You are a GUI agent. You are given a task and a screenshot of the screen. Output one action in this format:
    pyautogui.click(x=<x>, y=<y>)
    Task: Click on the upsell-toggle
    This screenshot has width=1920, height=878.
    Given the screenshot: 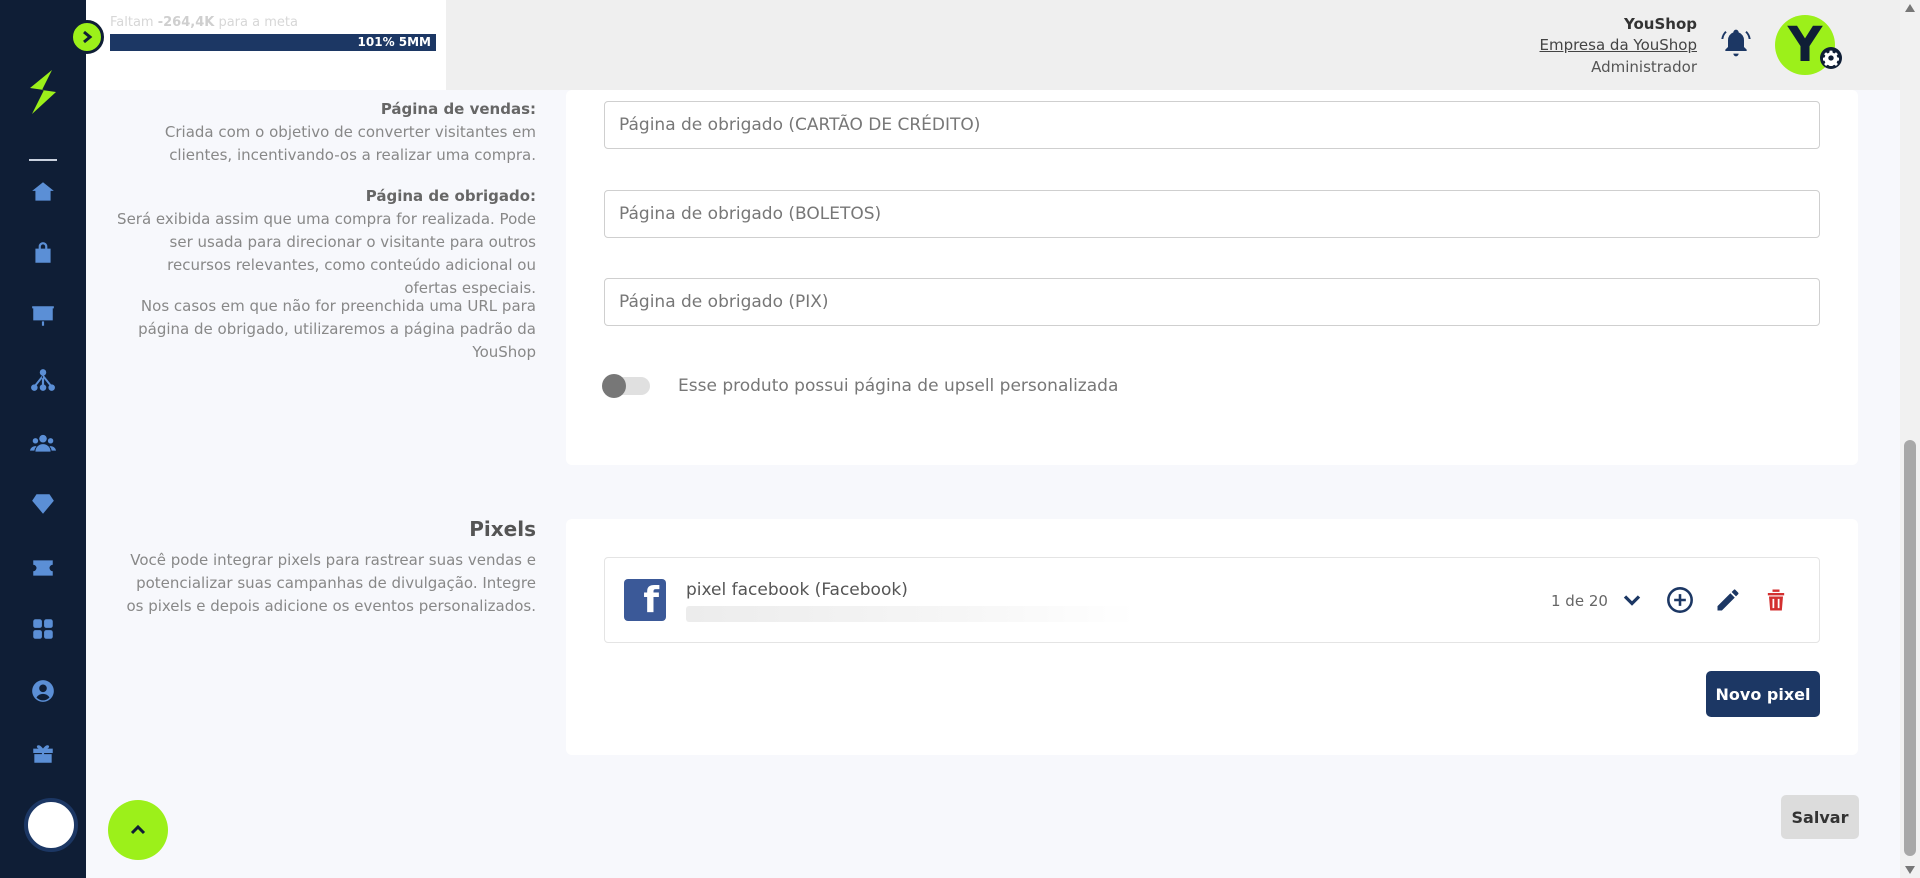 What is the action you would take?
    pyautogui.click(x=626, y=386)
    